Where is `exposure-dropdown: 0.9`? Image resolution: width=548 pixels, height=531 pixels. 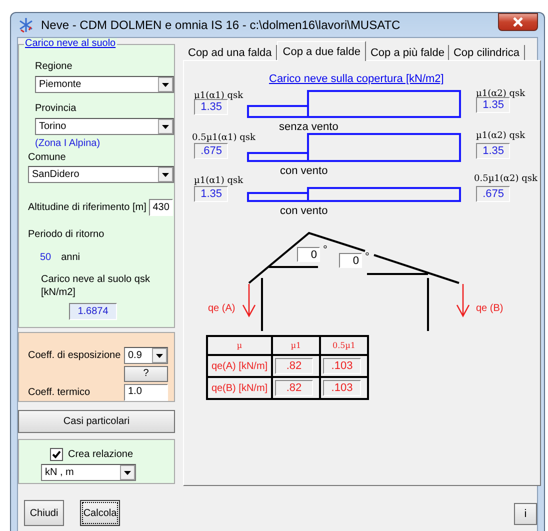 exposure-dropdown: 0.9 is located at coordinates (146, 355).